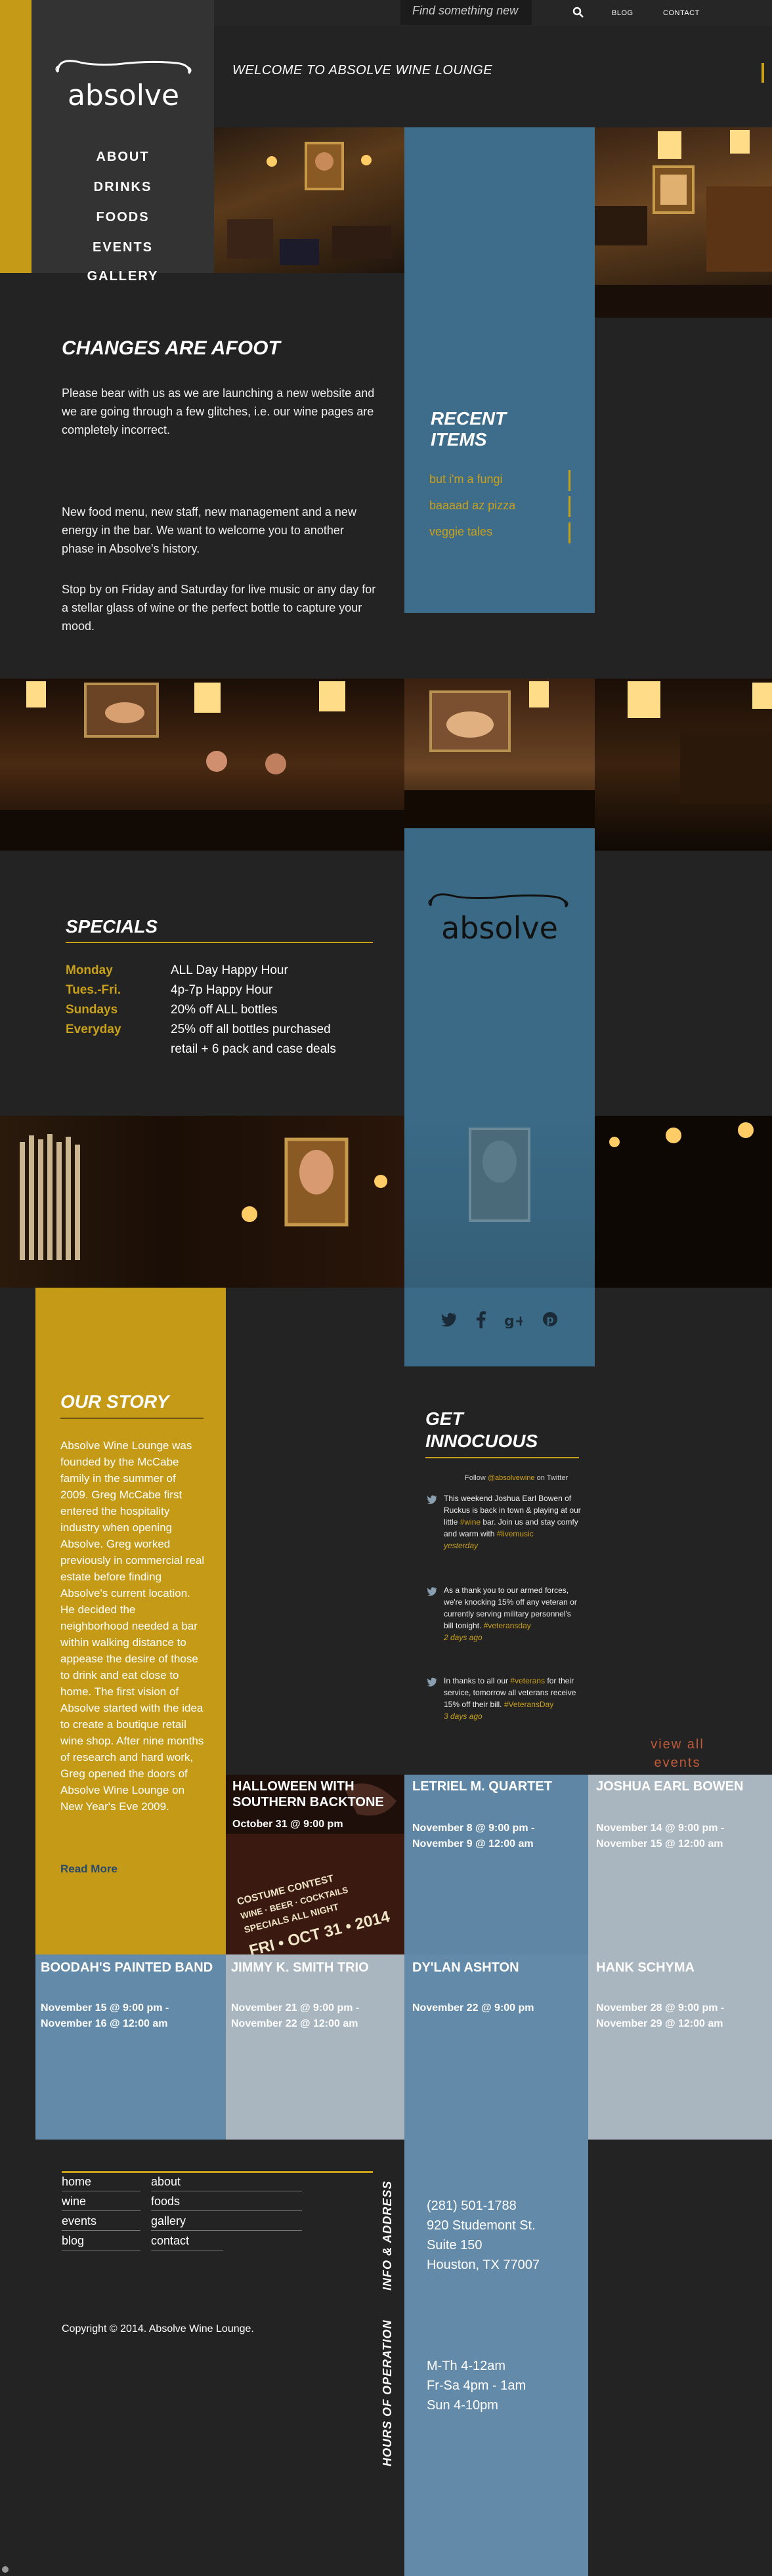 This screenshot has height=2576, width=772. What do you see at coordinates (659, 2023) in the screenshot?
I see `event-date-end: November 29 @ 12:00 am` at bounding box center [659, 2023].